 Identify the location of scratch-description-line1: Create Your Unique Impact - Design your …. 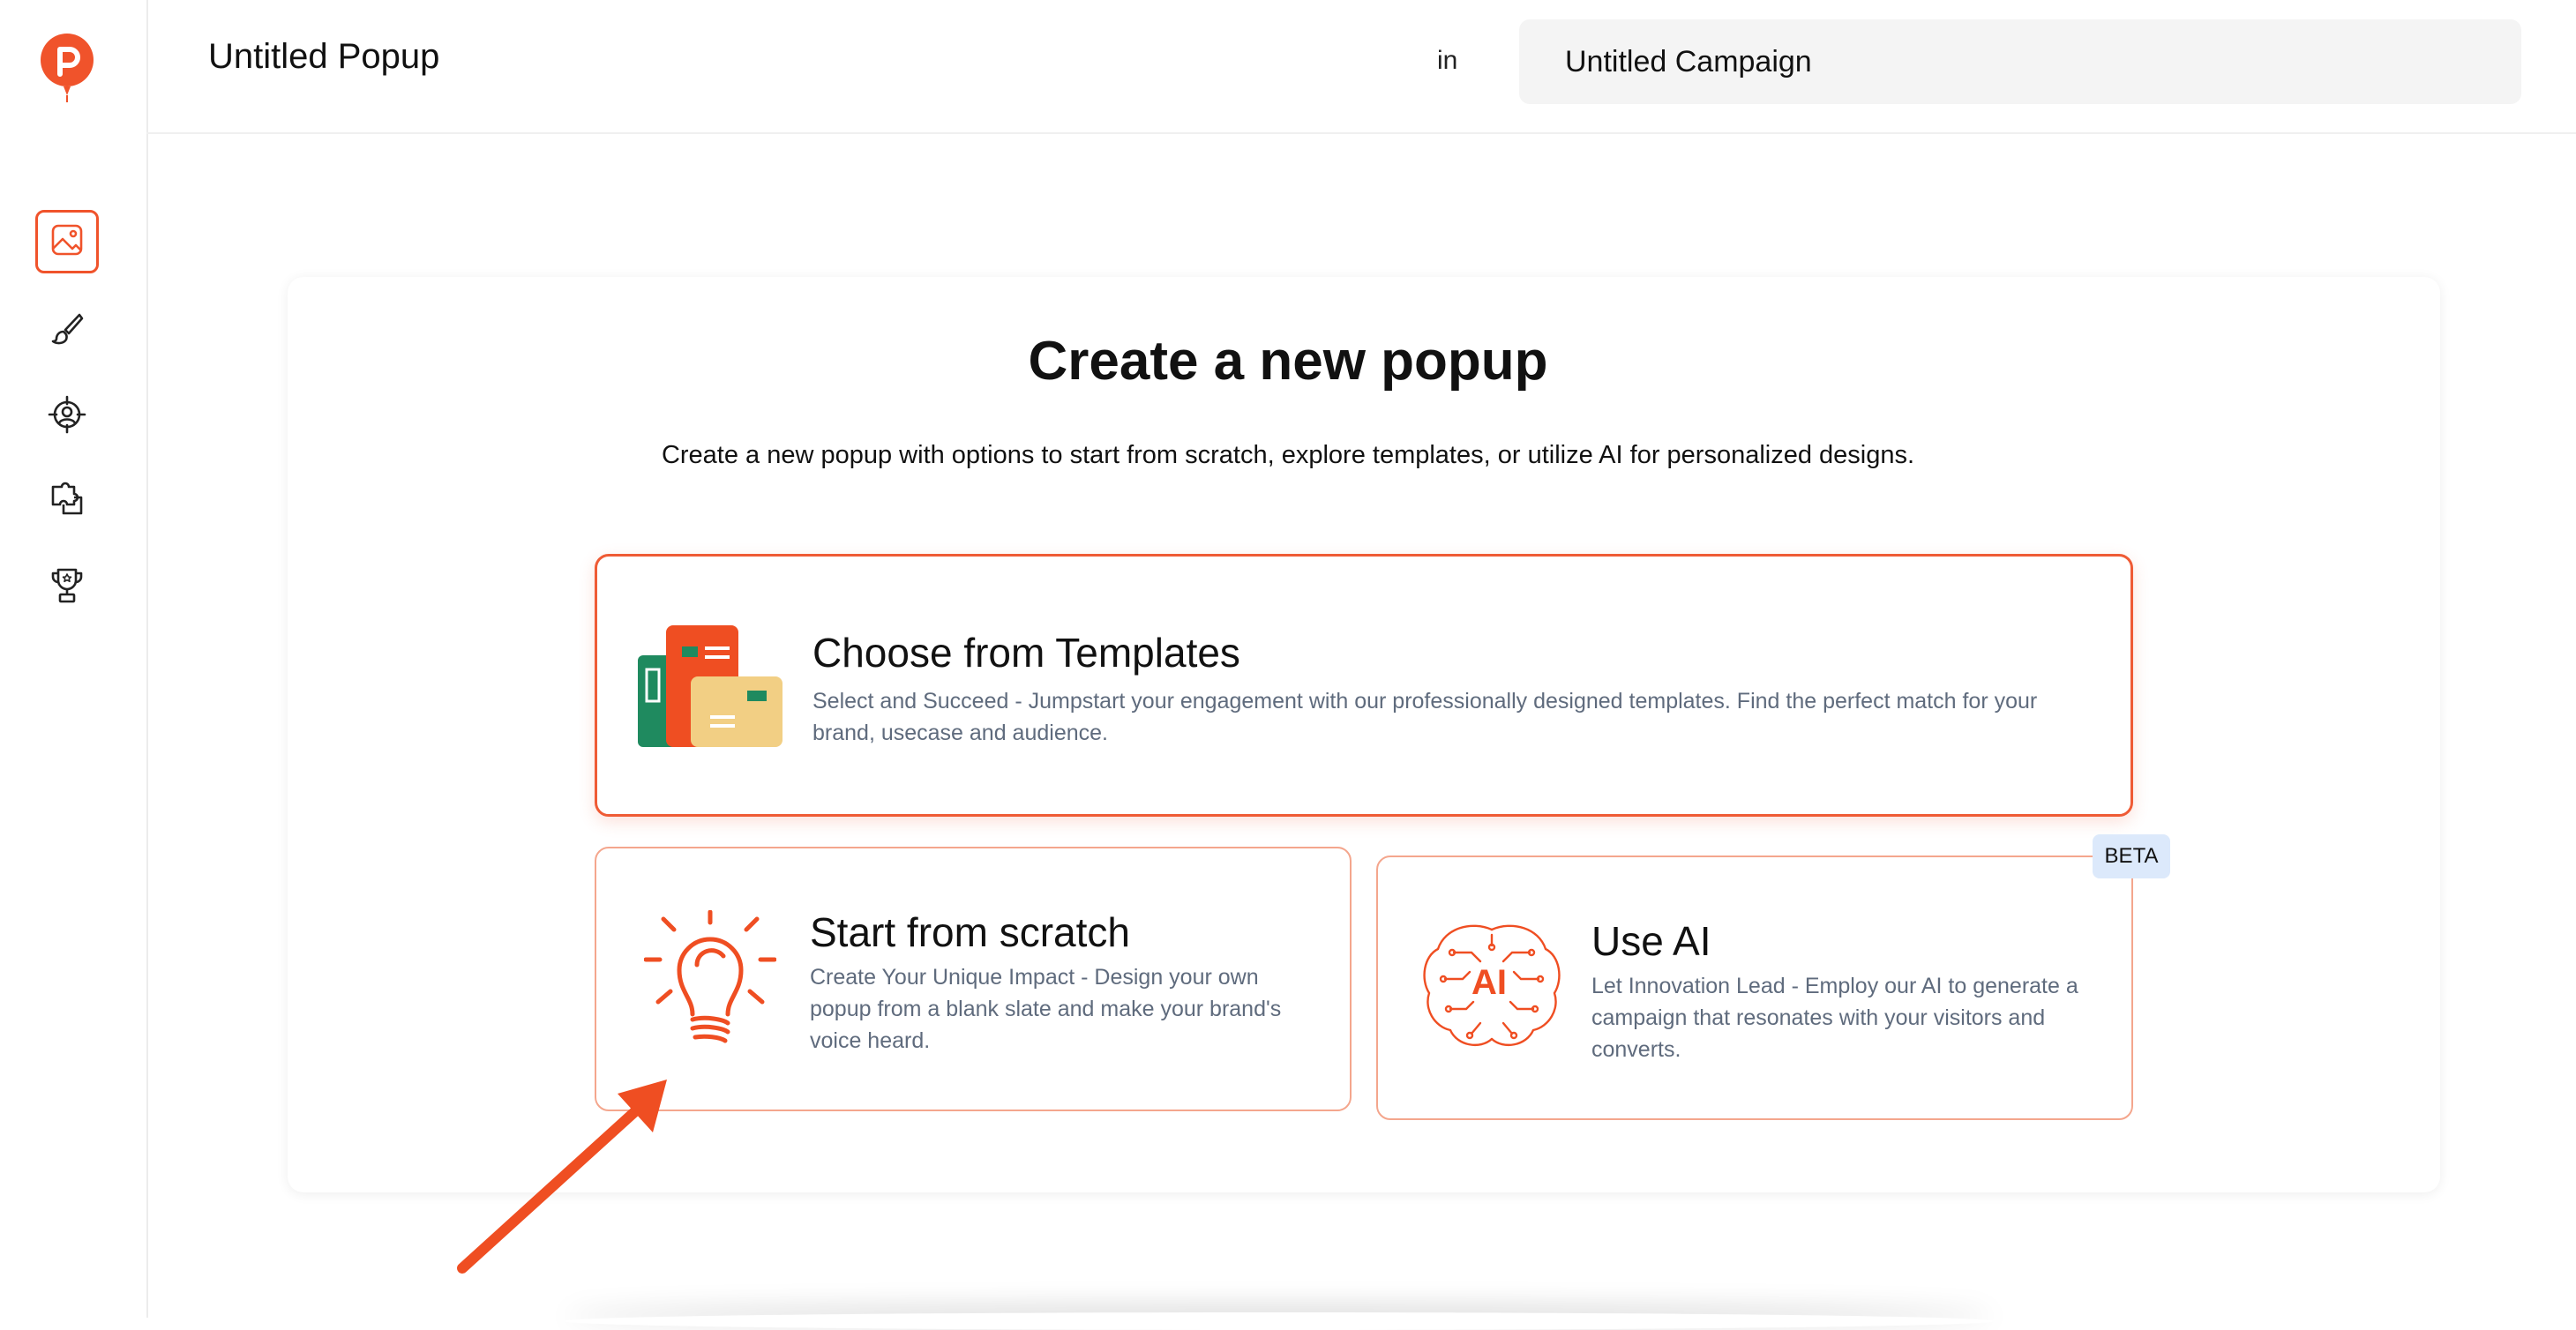
(1035, 978).